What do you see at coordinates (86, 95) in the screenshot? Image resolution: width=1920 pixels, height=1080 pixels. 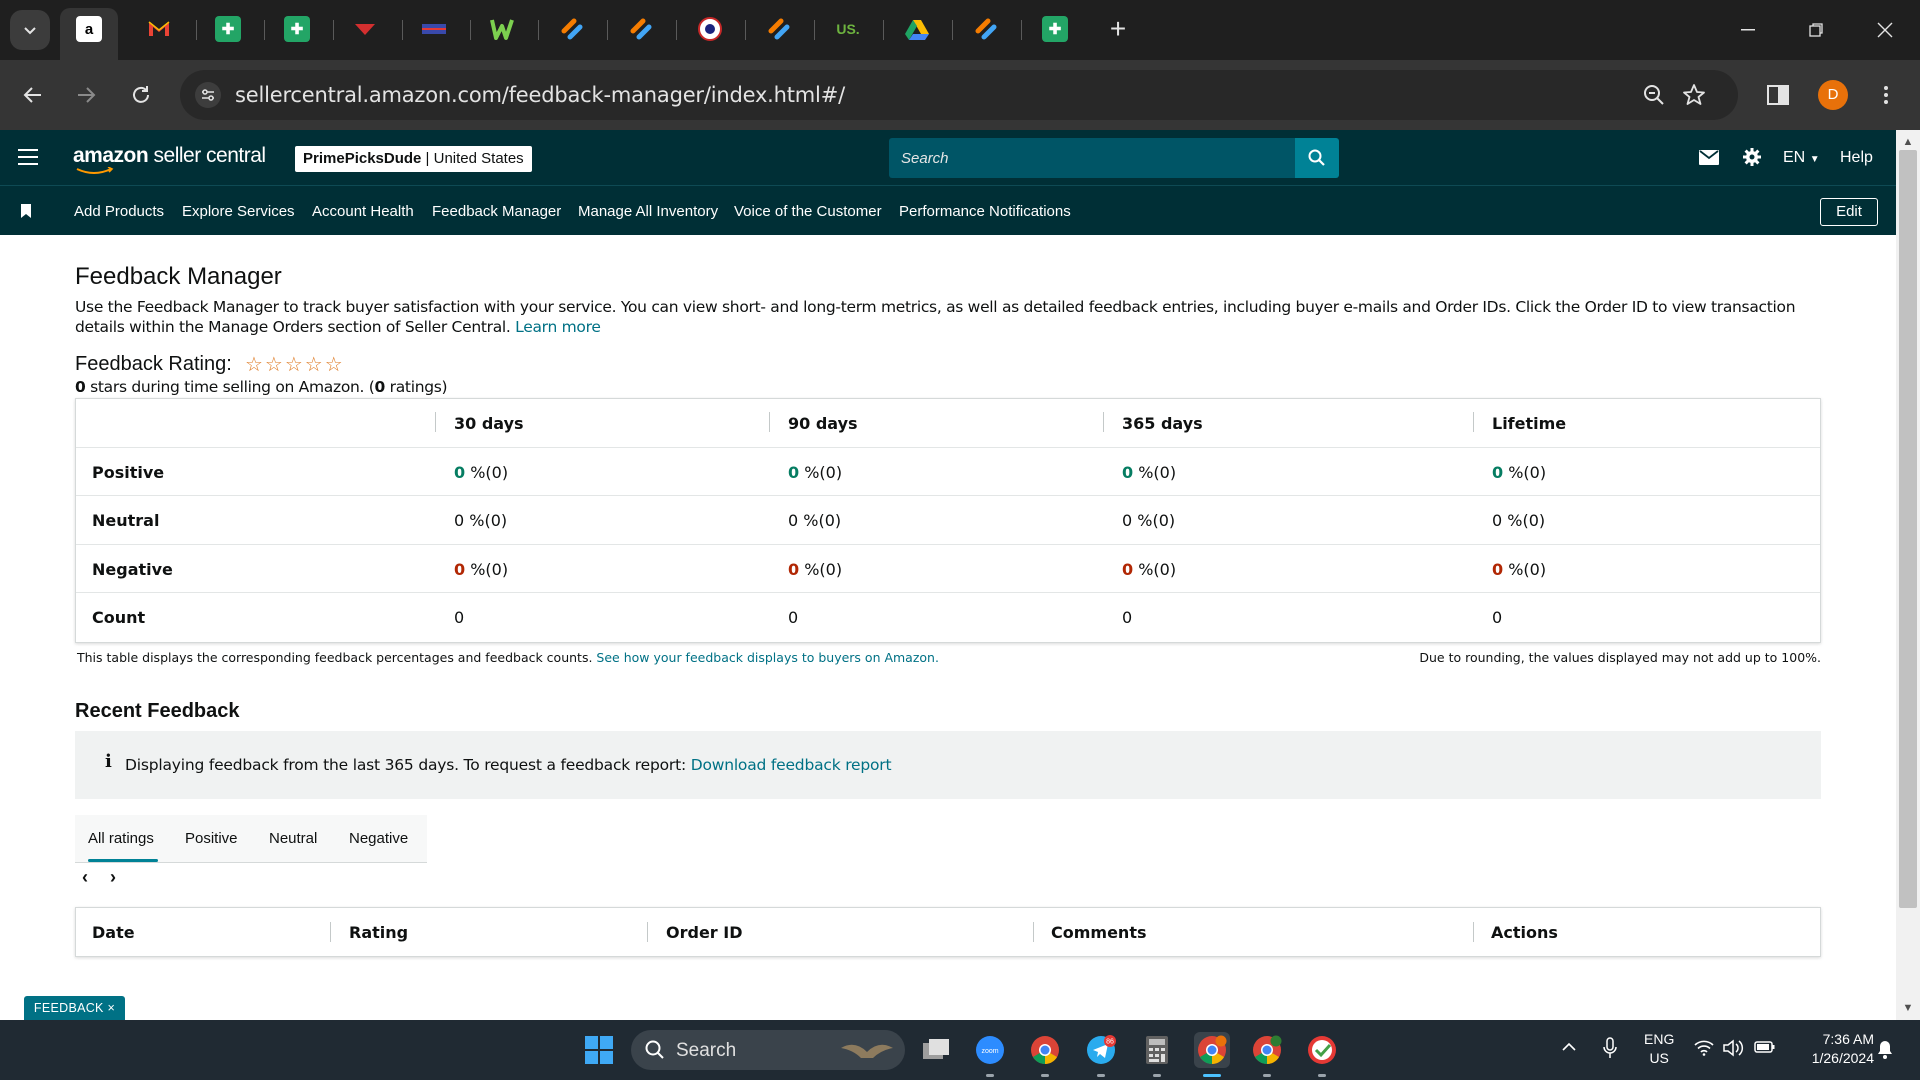 I see `forward-button` at bounding box center [86, 95].